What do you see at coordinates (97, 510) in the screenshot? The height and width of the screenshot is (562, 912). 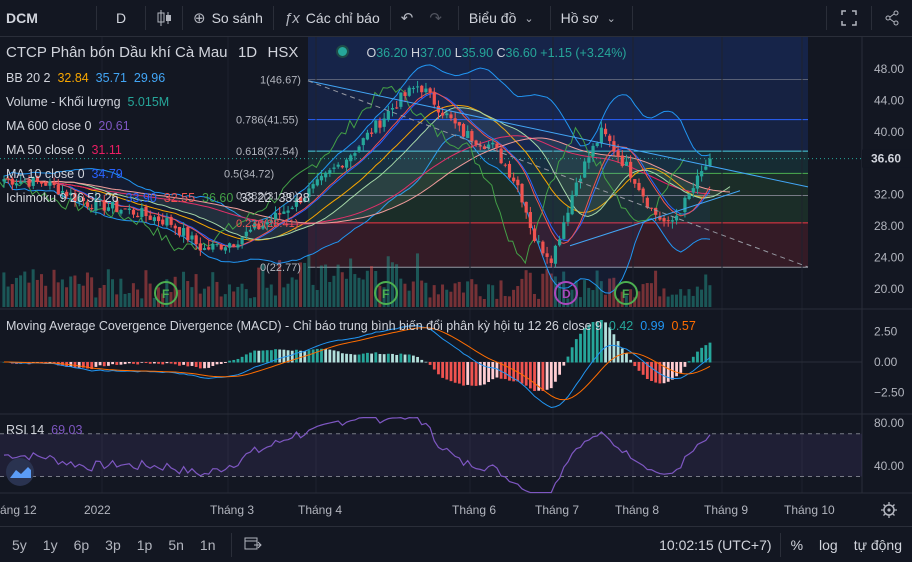 I see `time-tick-label: 2022` at bounding box center [97, 510].